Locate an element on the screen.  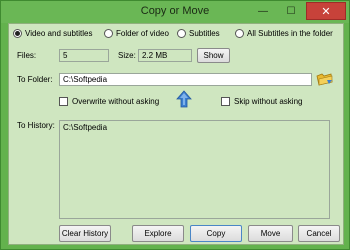
radio-subtitles: Subtitles is located at coordinates (198, 33).